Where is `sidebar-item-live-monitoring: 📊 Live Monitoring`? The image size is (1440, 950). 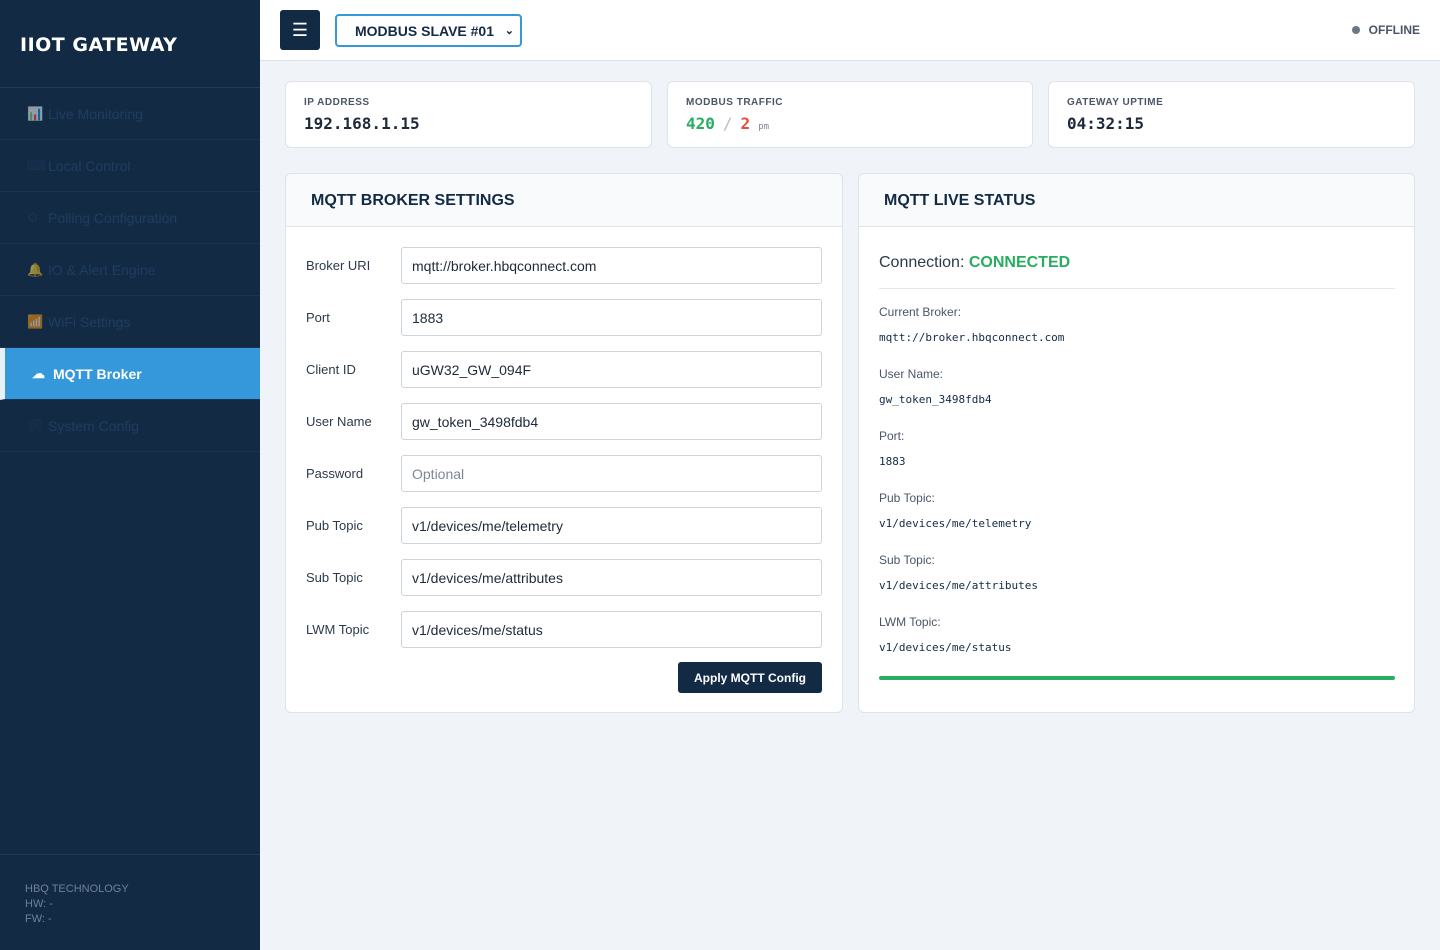 sidebar-item-live-monitoring: 📊 Live Monitoring is located at coordinates (130, 114).